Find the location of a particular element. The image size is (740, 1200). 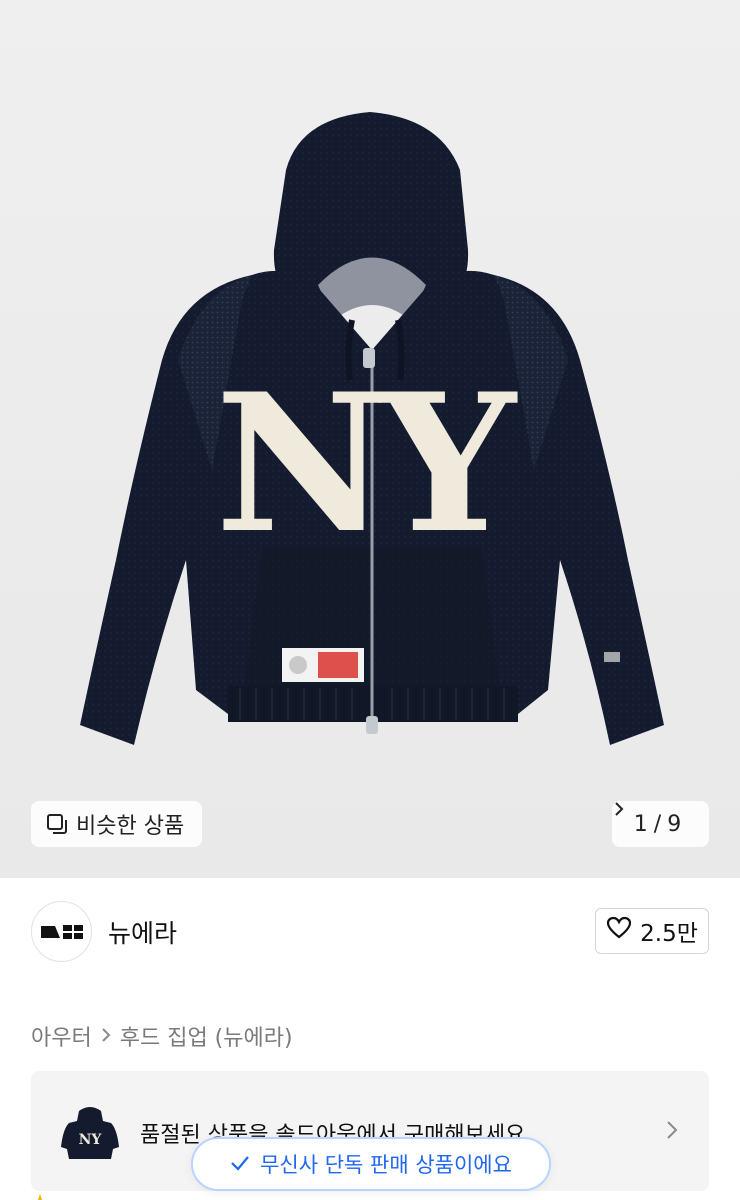

svg-text: NY is located at coordinates (91, 1140).